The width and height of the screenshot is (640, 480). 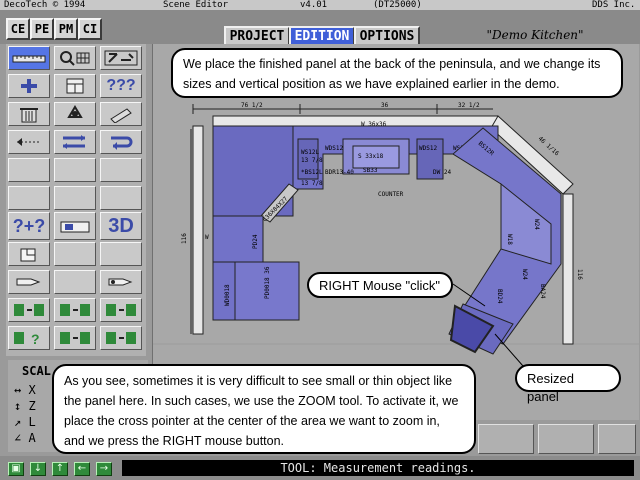 What do you see at coordinates (121, 142) in the screenshot?
I see `return-icon` at bounding box center [121, 142].